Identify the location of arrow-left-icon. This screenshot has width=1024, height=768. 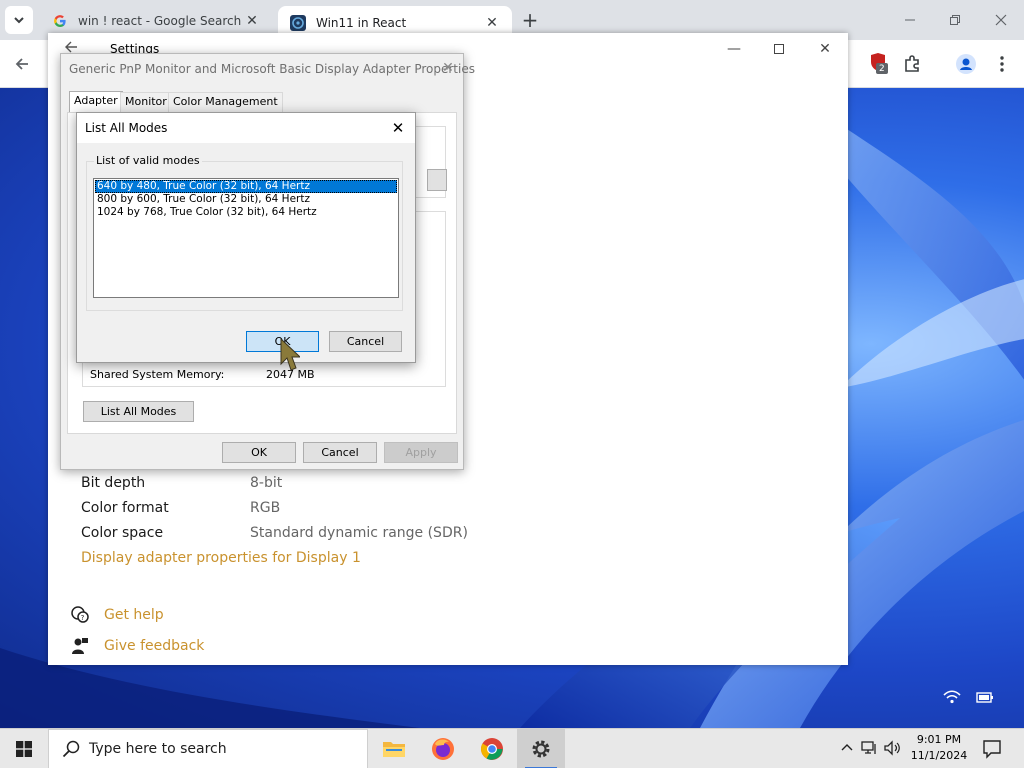
(21, 64).